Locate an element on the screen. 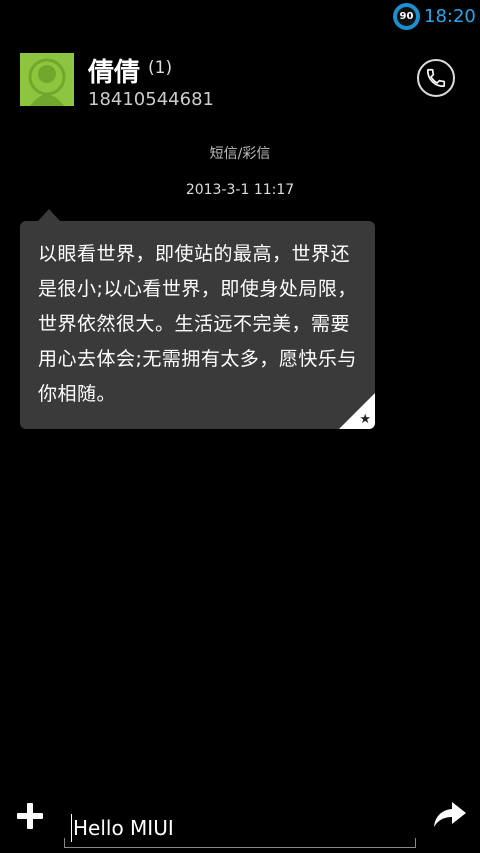 The height and width of the screenshot is (853, 480). status-clock: 18:20 is located at coordinates (450, 16).